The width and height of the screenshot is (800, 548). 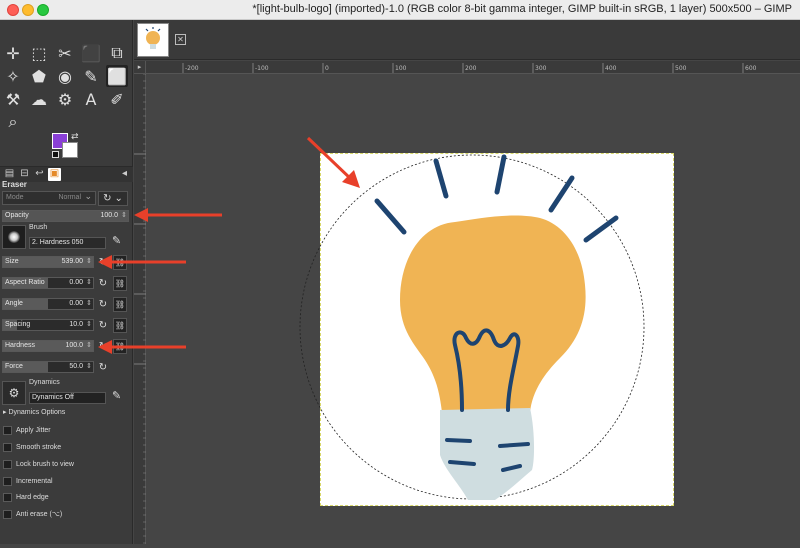 What do you see at coordinates (13, 122) in the screenshot?
I see `zoom-tool-icon: ⌕` at bounding box center [13, 122].